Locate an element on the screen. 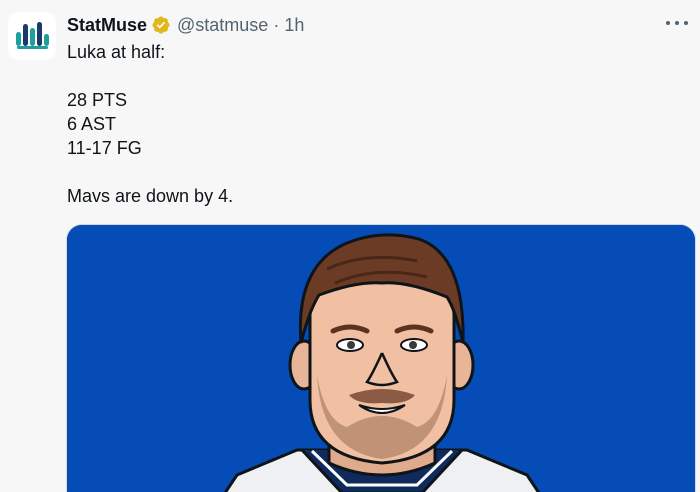 The width and height of the screenshot is (700, 492). handle: @statmuse is located at coordinates (222, 25).